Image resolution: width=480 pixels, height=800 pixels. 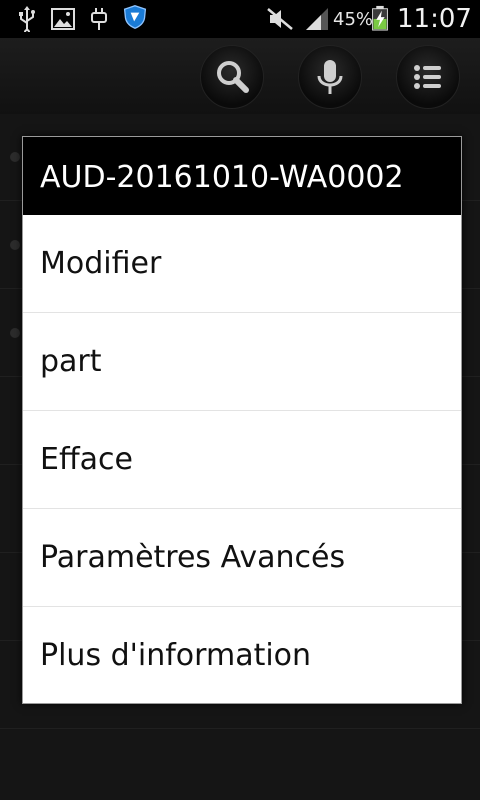 I want to click on plug-icon, so click(x=99, y=19).